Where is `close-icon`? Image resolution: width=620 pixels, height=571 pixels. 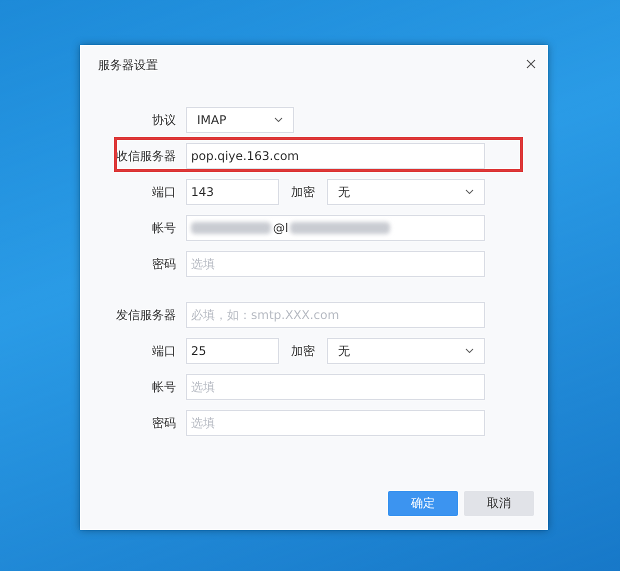 close-icon is located at coordinates (531, 64).